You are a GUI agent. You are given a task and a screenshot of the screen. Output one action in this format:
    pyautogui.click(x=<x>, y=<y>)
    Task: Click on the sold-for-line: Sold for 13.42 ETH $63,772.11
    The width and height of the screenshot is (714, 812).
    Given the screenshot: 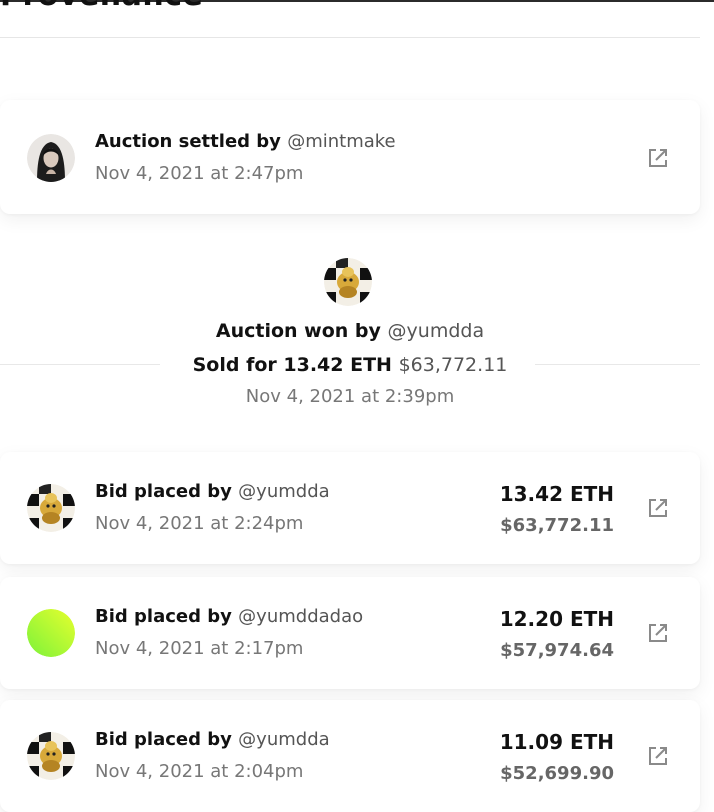 What is the action you would take?
    pyautogui.click(x=350, y=365)
    